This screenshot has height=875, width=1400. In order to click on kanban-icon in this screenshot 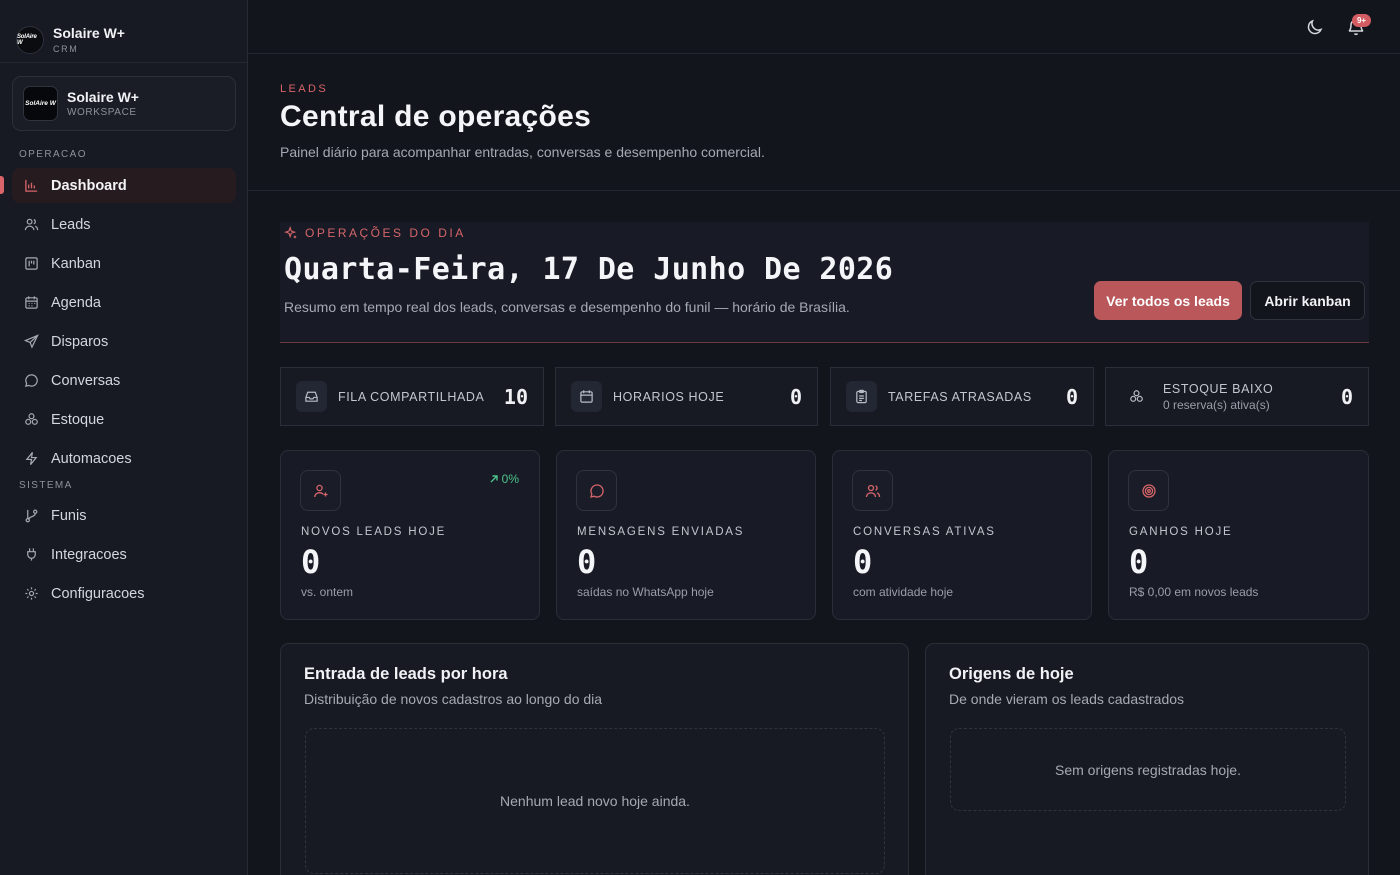, I will do `click(31, 263)`.